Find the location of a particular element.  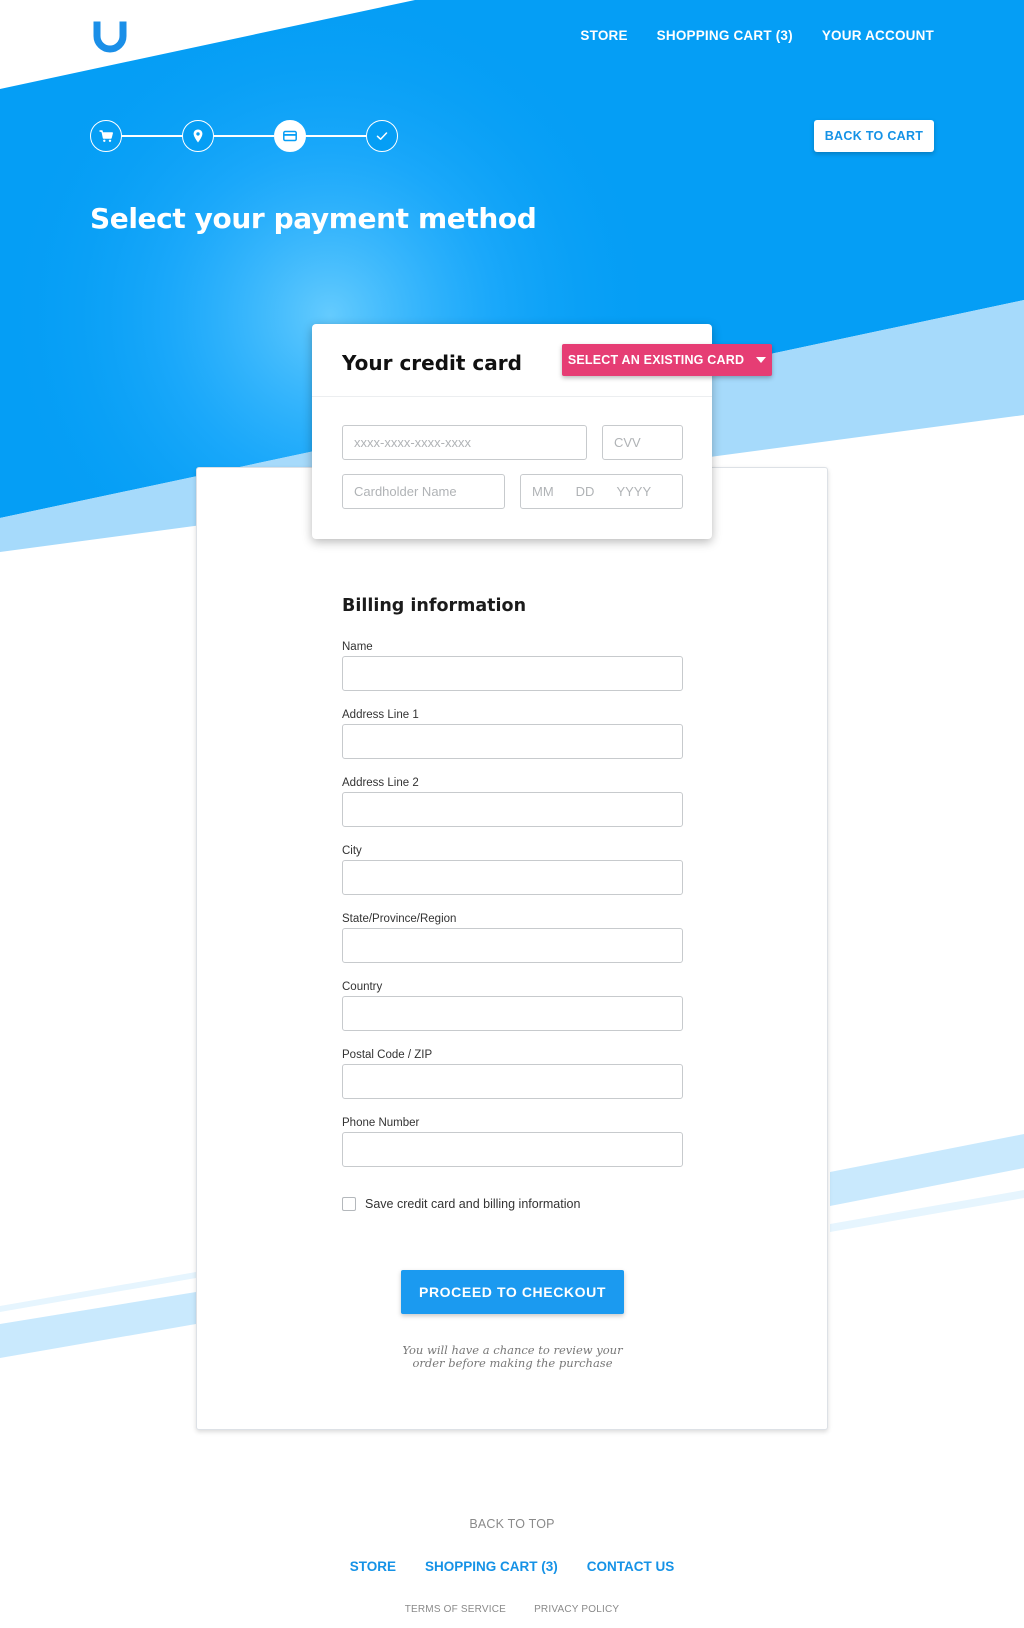

footer-nav: STORE SHOPPING CART (3) CONTACT US is located at coordinates (512, 1566).